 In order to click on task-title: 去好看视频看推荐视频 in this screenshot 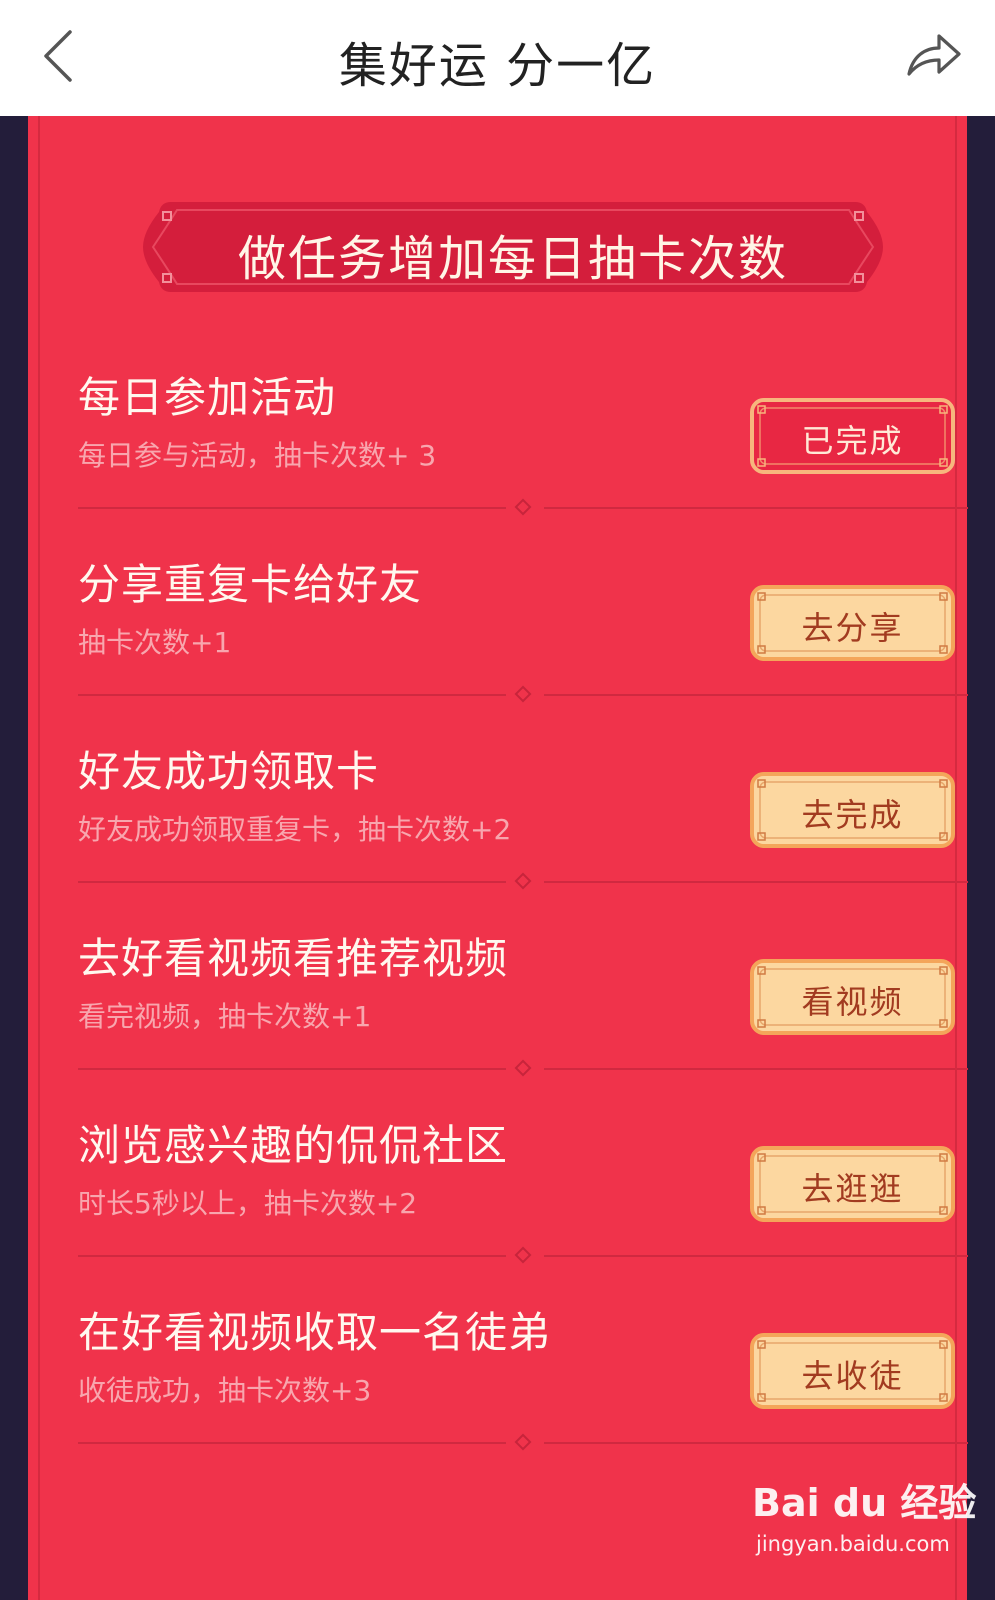, I will do `click(293, 958)`.